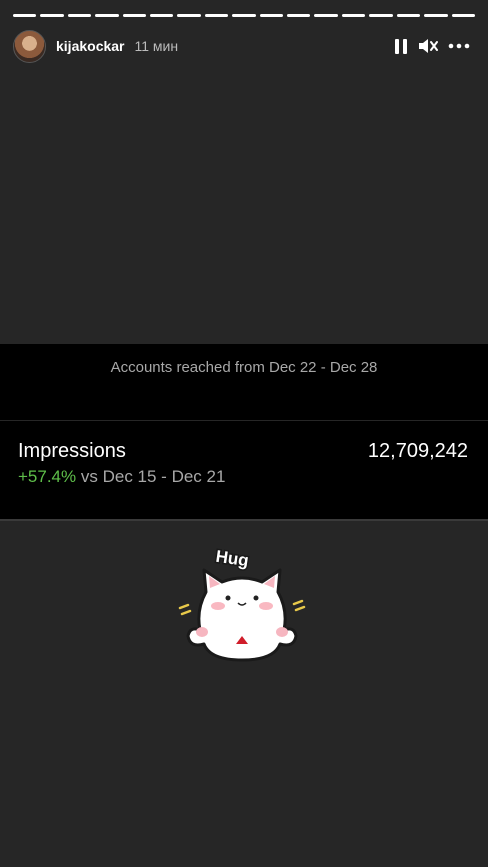 The image size is (488, 867). Describe the element at coordinates (242, 602) in the screenshot. I see `hug-cat-sticker: Hug` at that location.